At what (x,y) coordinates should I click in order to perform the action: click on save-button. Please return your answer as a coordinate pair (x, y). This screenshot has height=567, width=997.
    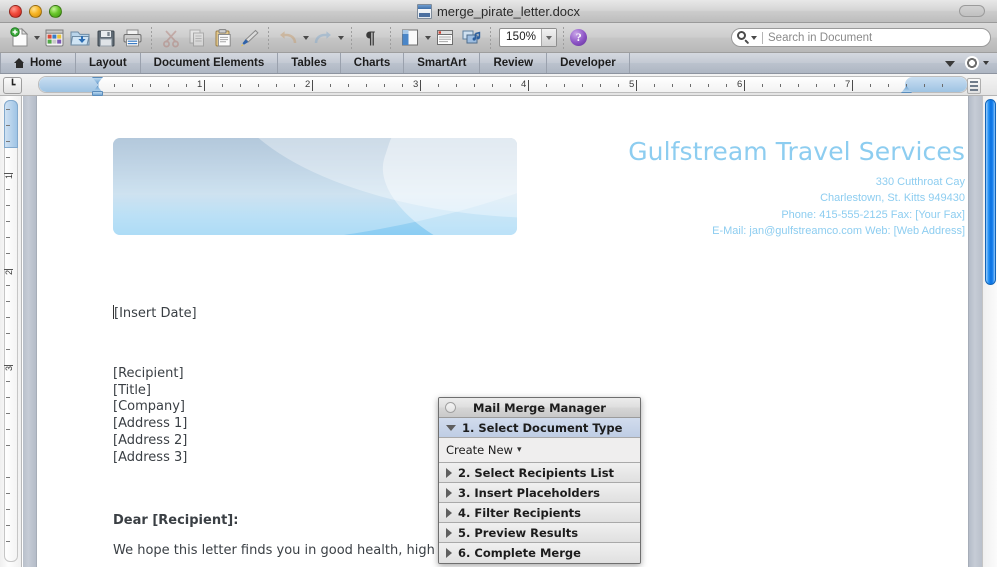
    Looking at the image, I should click on (106, 38).